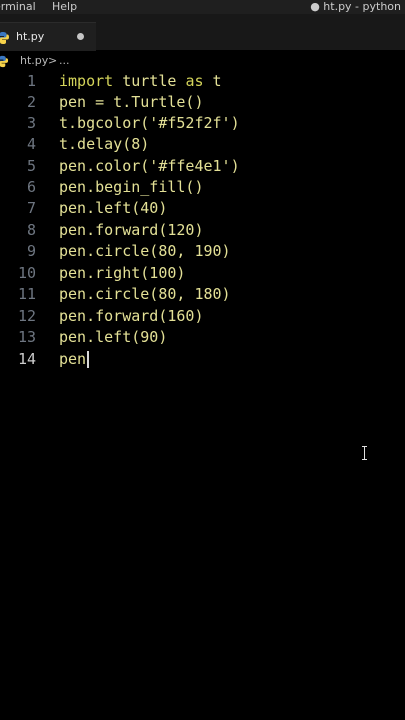 This screenshot has width=405, height=720. What do you see at coordinates (72, 359) in the screenshot?
I see `code-text: pen` at bounding box center [72, 359].